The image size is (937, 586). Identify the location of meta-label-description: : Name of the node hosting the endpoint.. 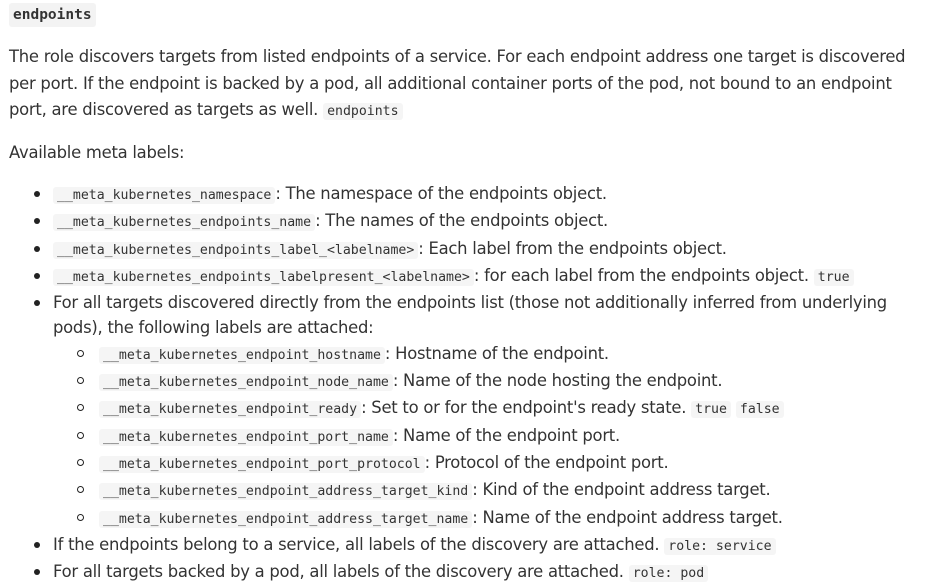
(557, 381).